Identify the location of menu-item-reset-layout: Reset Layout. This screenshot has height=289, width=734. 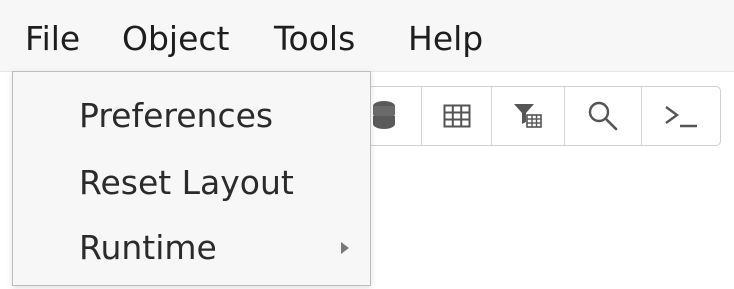
(191, 183).